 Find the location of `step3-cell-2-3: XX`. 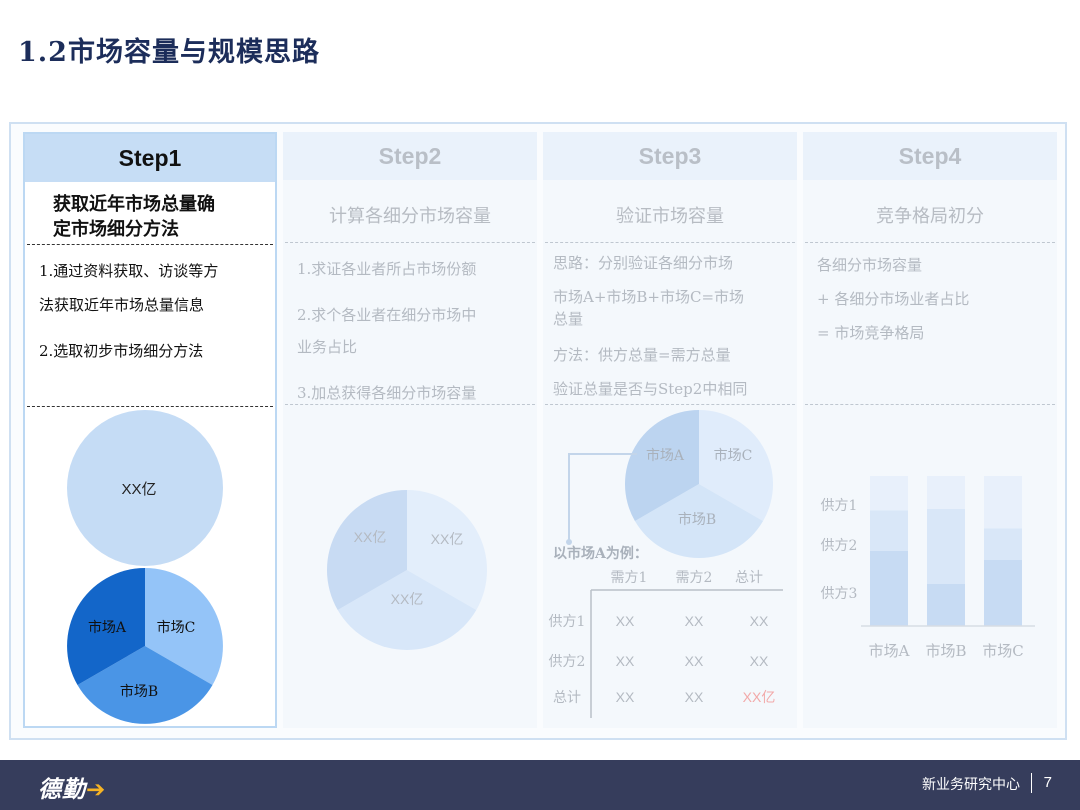

step3-cell-2-3: XX is located at coordinates (759, 661).